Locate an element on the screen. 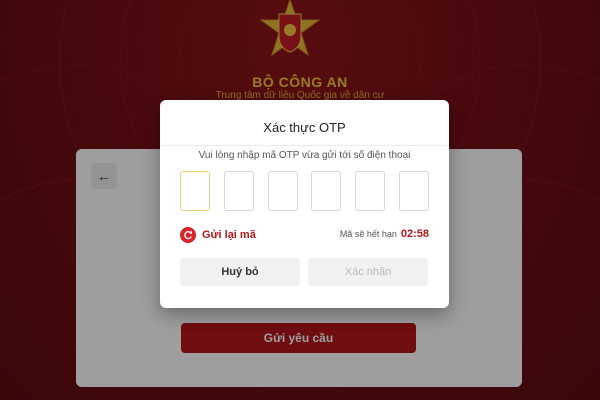  otp-input-row is located at coordinates (304, 191).